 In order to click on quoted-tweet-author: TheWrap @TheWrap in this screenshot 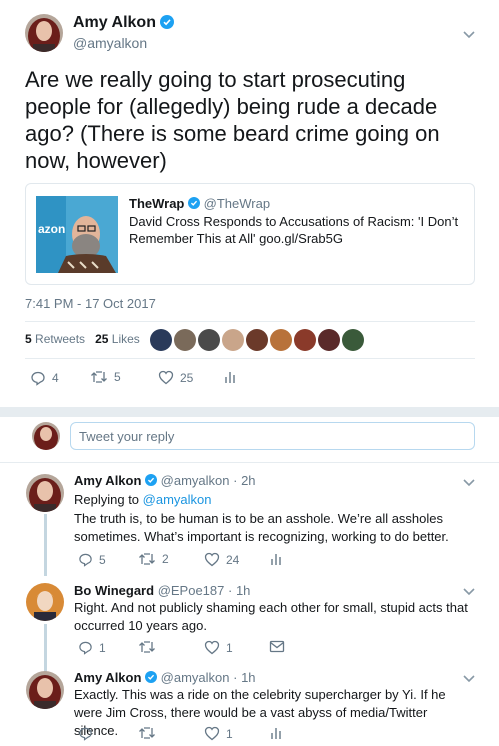, I will do `click(199, 203)`.